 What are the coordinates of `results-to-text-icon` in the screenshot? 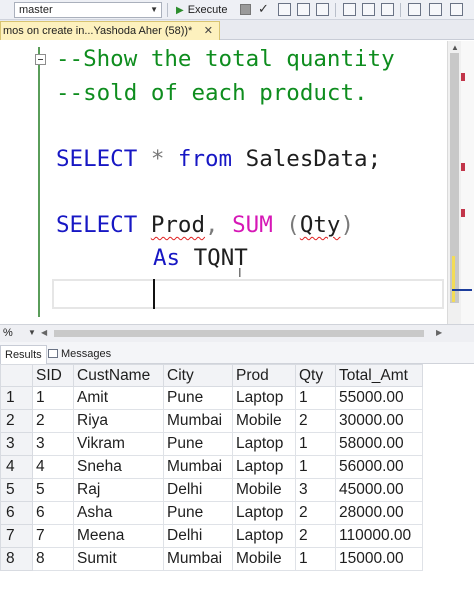 It's located at (414, 9).